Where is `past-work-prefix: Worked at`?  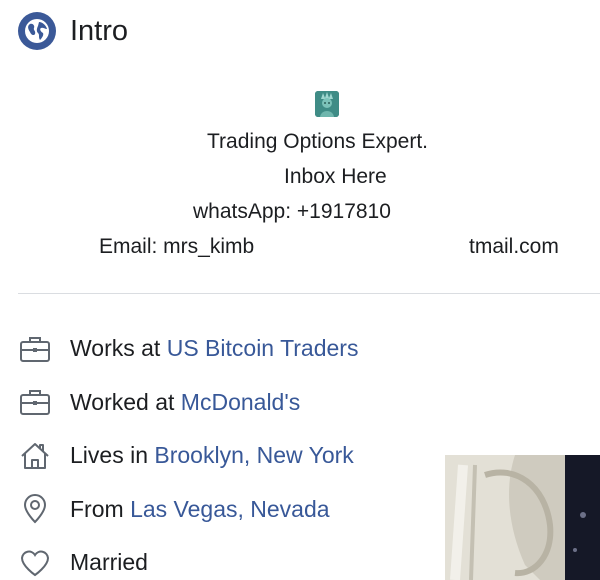
past-work-prefix: Worked at is located at coordinates (125, 401).